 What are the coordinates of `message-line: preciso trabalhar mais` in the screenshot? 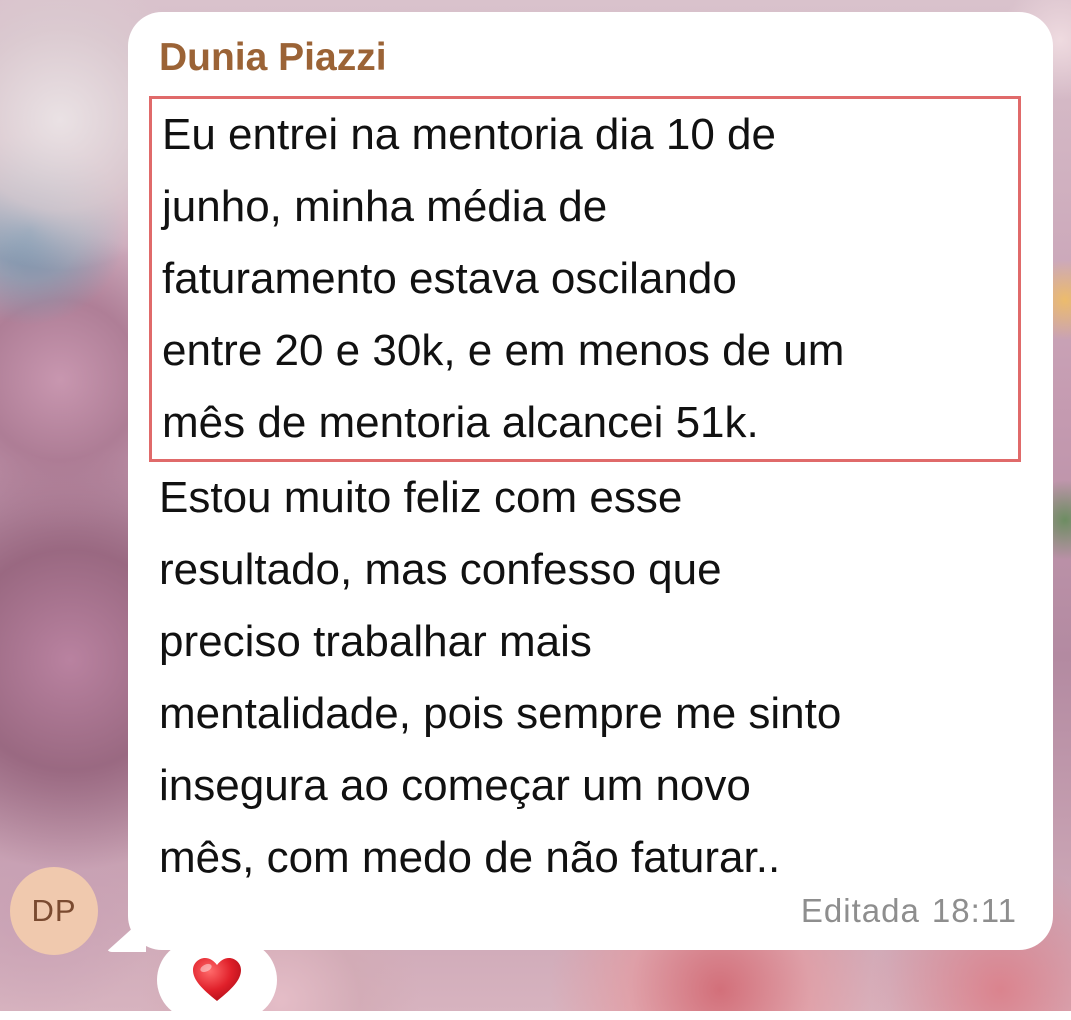 It's located at (375, 641).